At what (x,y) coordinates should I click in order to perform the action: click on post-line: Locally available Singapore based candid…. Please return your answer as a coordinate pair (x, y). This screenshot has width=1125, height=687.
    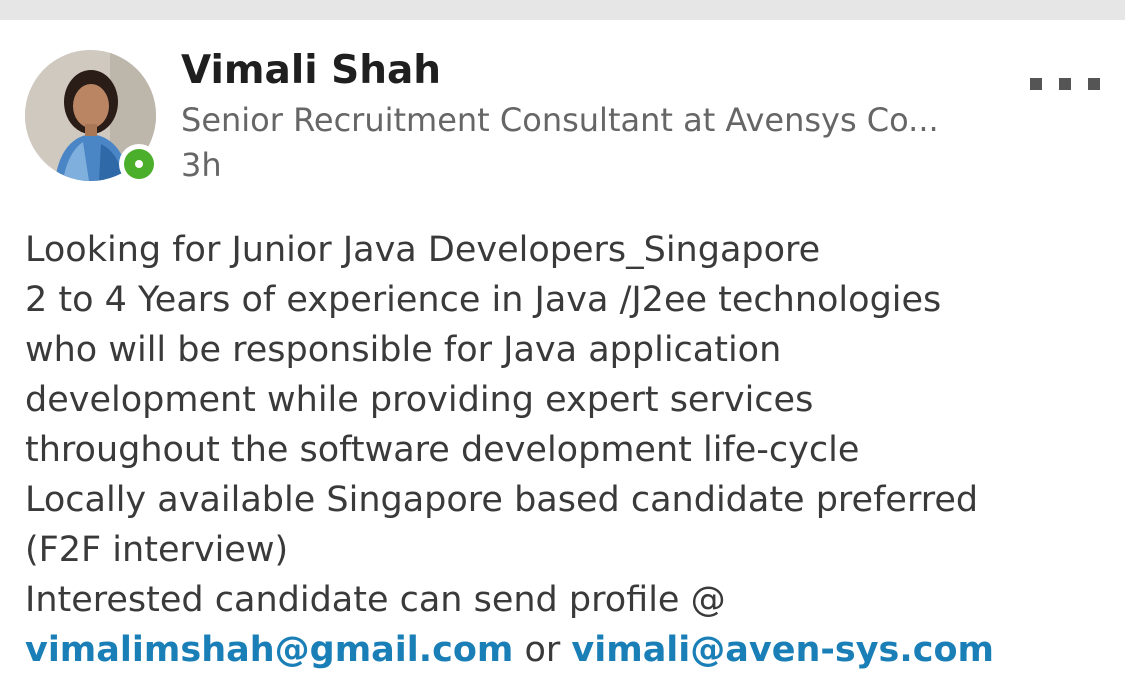
    Looking at the image, I should click on (502, 500).